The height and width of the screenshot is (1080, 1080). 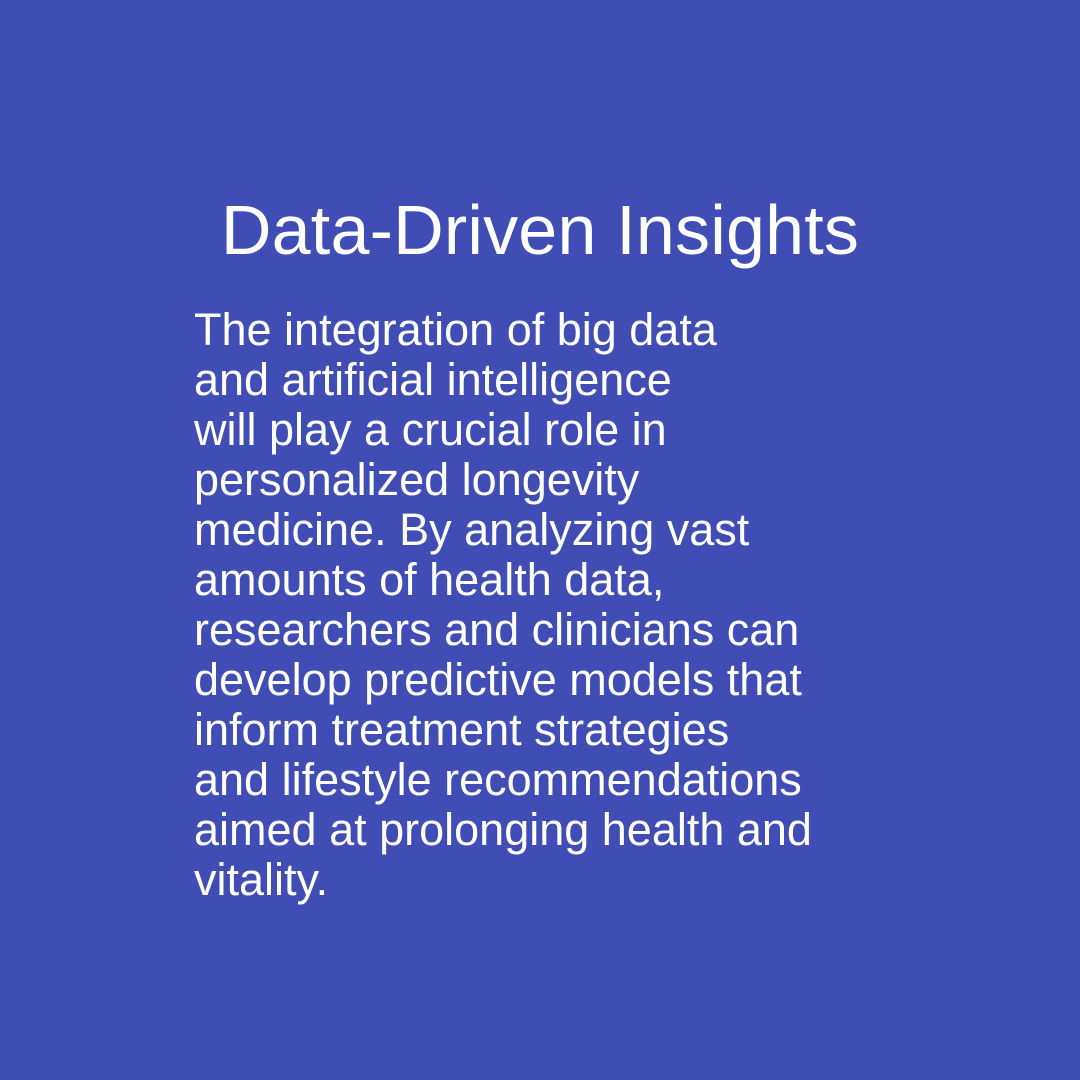 I want to click on body-line: inform treatment strategies, so click(x=462, y=729).